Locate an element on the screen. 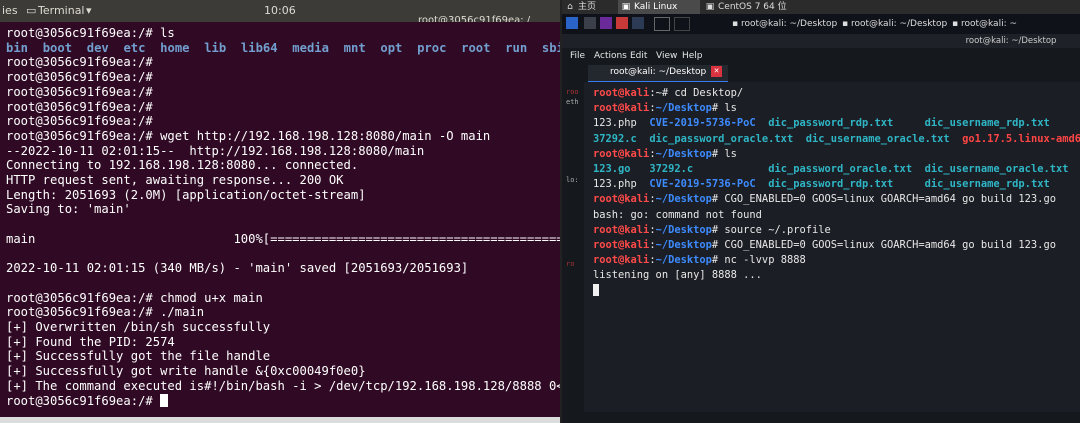 The height and width of the screenshot is (423, 1080). line-segment: CVE-2019-5736-PoC is located at coordinates (702, 184).